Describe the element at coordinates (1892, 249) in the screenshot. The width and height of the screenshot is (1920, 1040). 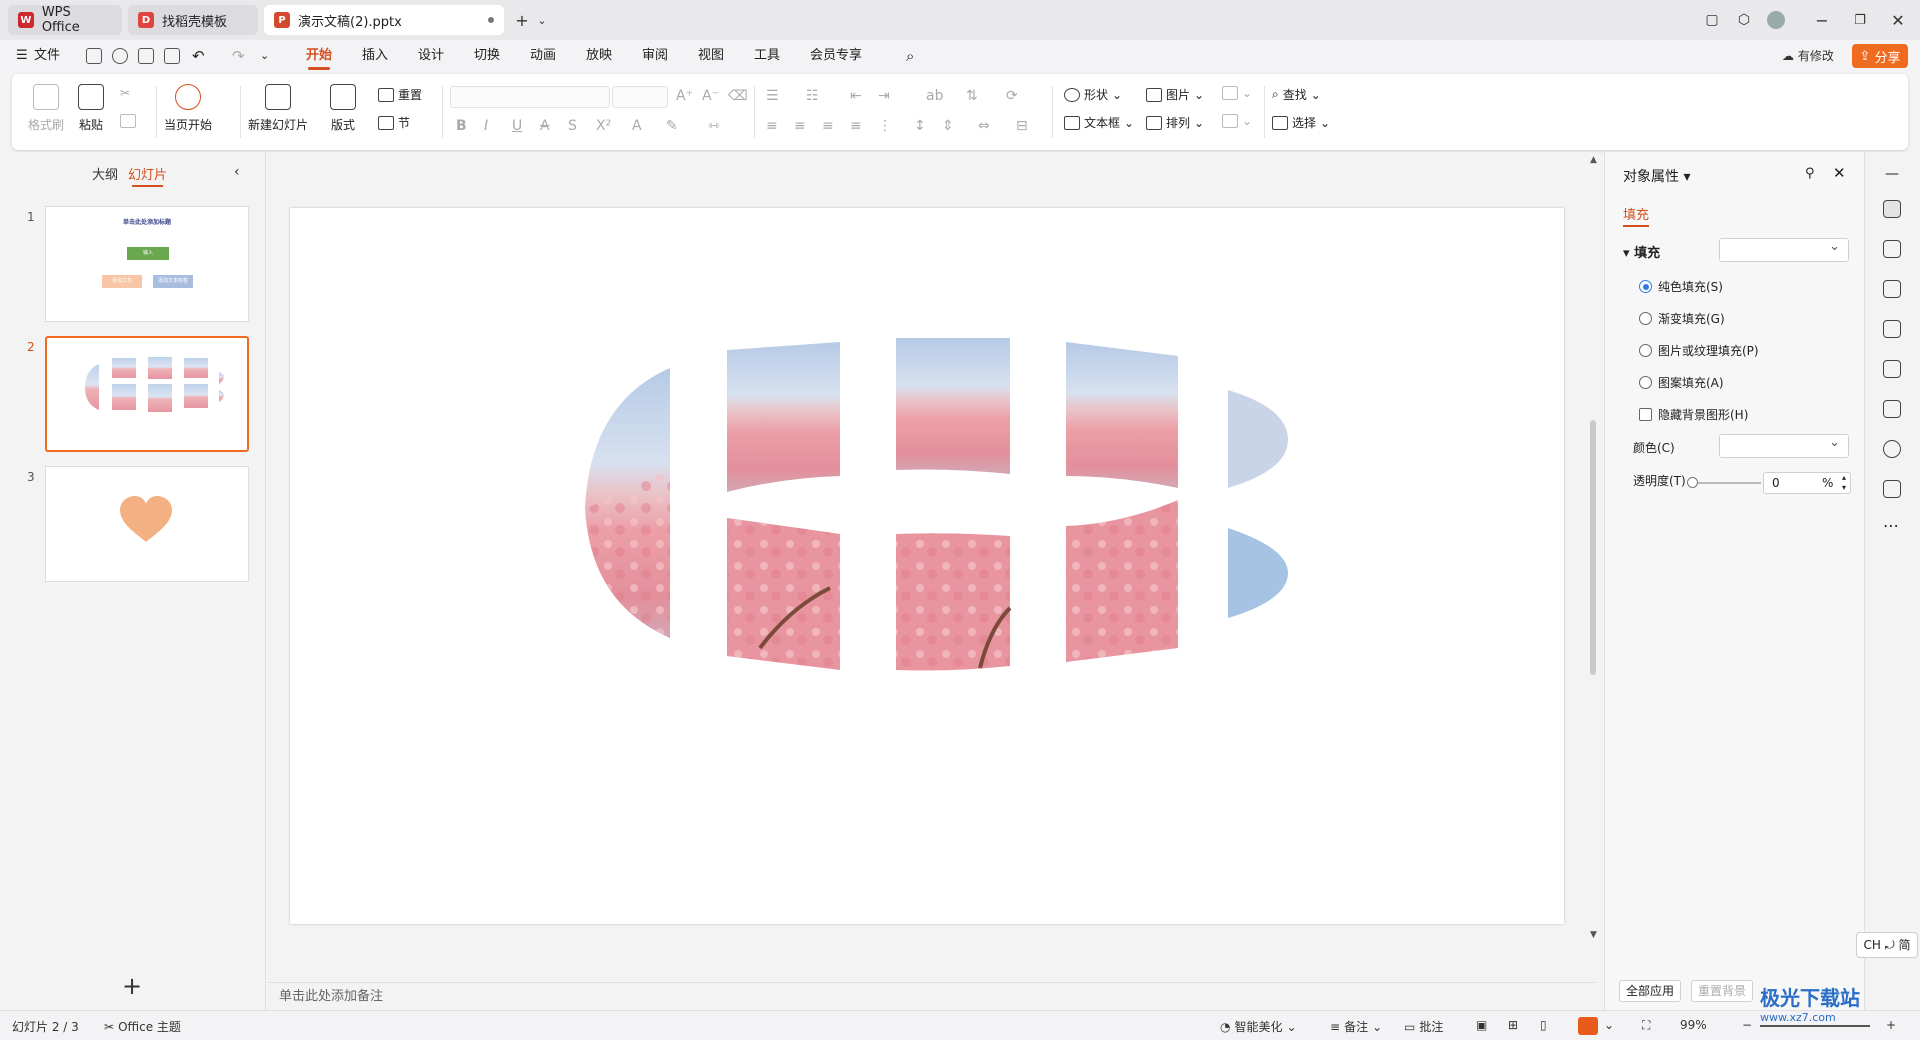
I see `star-icon` at that location.